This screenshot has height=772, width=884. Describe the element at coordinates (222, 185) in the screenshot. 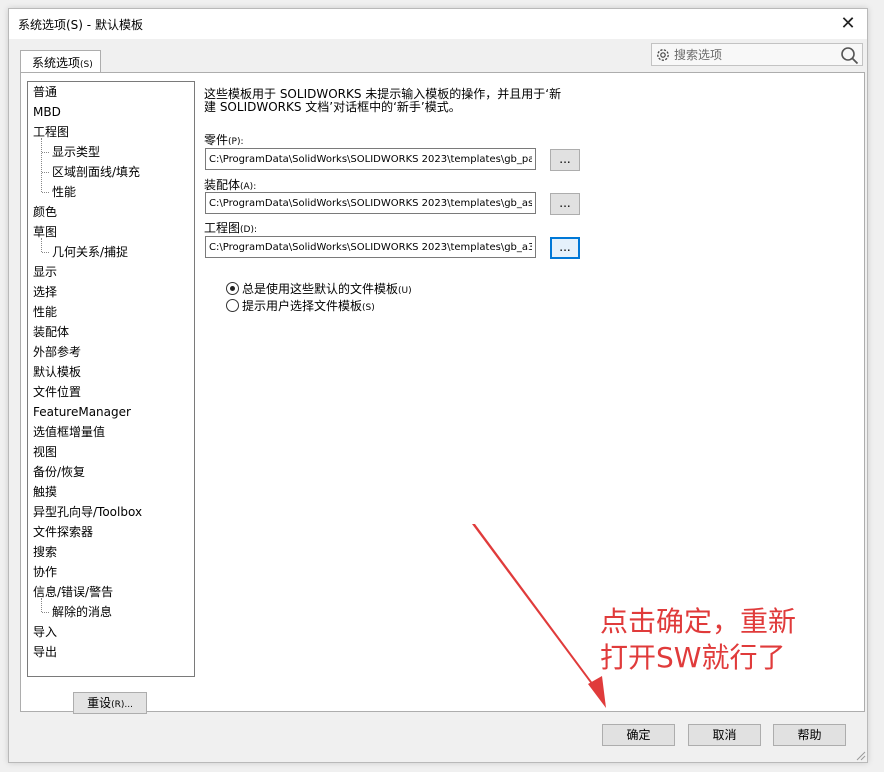

I see `assembly-label-text: 装配体` at that location.